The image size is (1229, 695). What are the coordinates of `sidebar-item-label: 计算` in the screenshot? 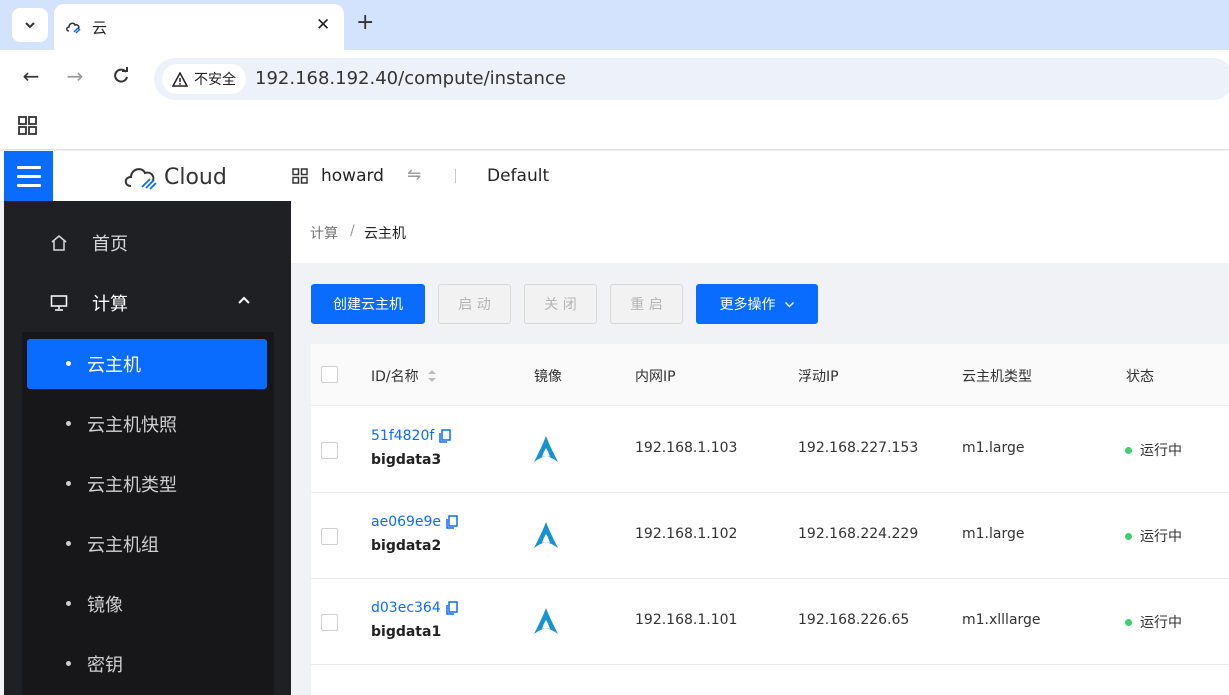 It's located at (110, 304).